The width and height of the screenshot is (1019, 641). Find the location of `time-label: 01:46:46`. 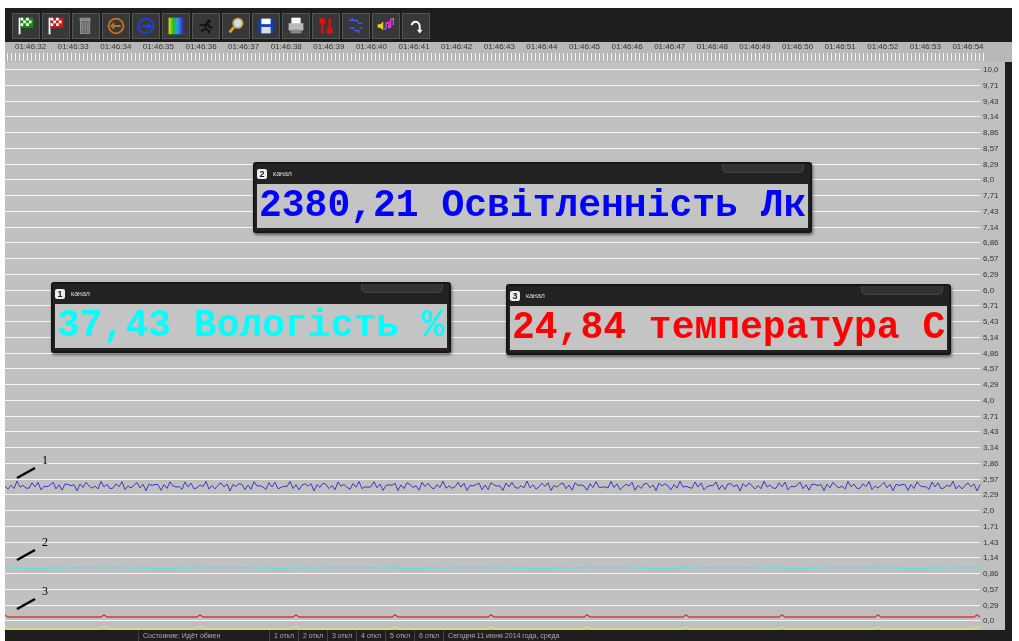

time-label: 01:46:46 is located at coordinates (627, 47).